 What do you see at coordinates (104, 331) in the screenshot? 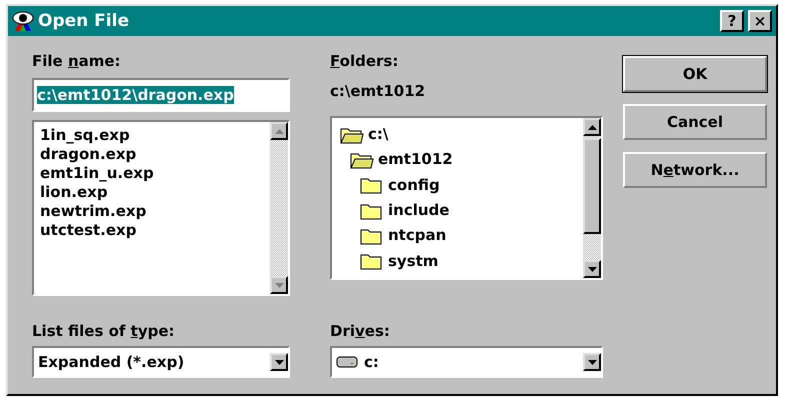
I see `field-label: List files of type:` at bounding box center [104, 331].